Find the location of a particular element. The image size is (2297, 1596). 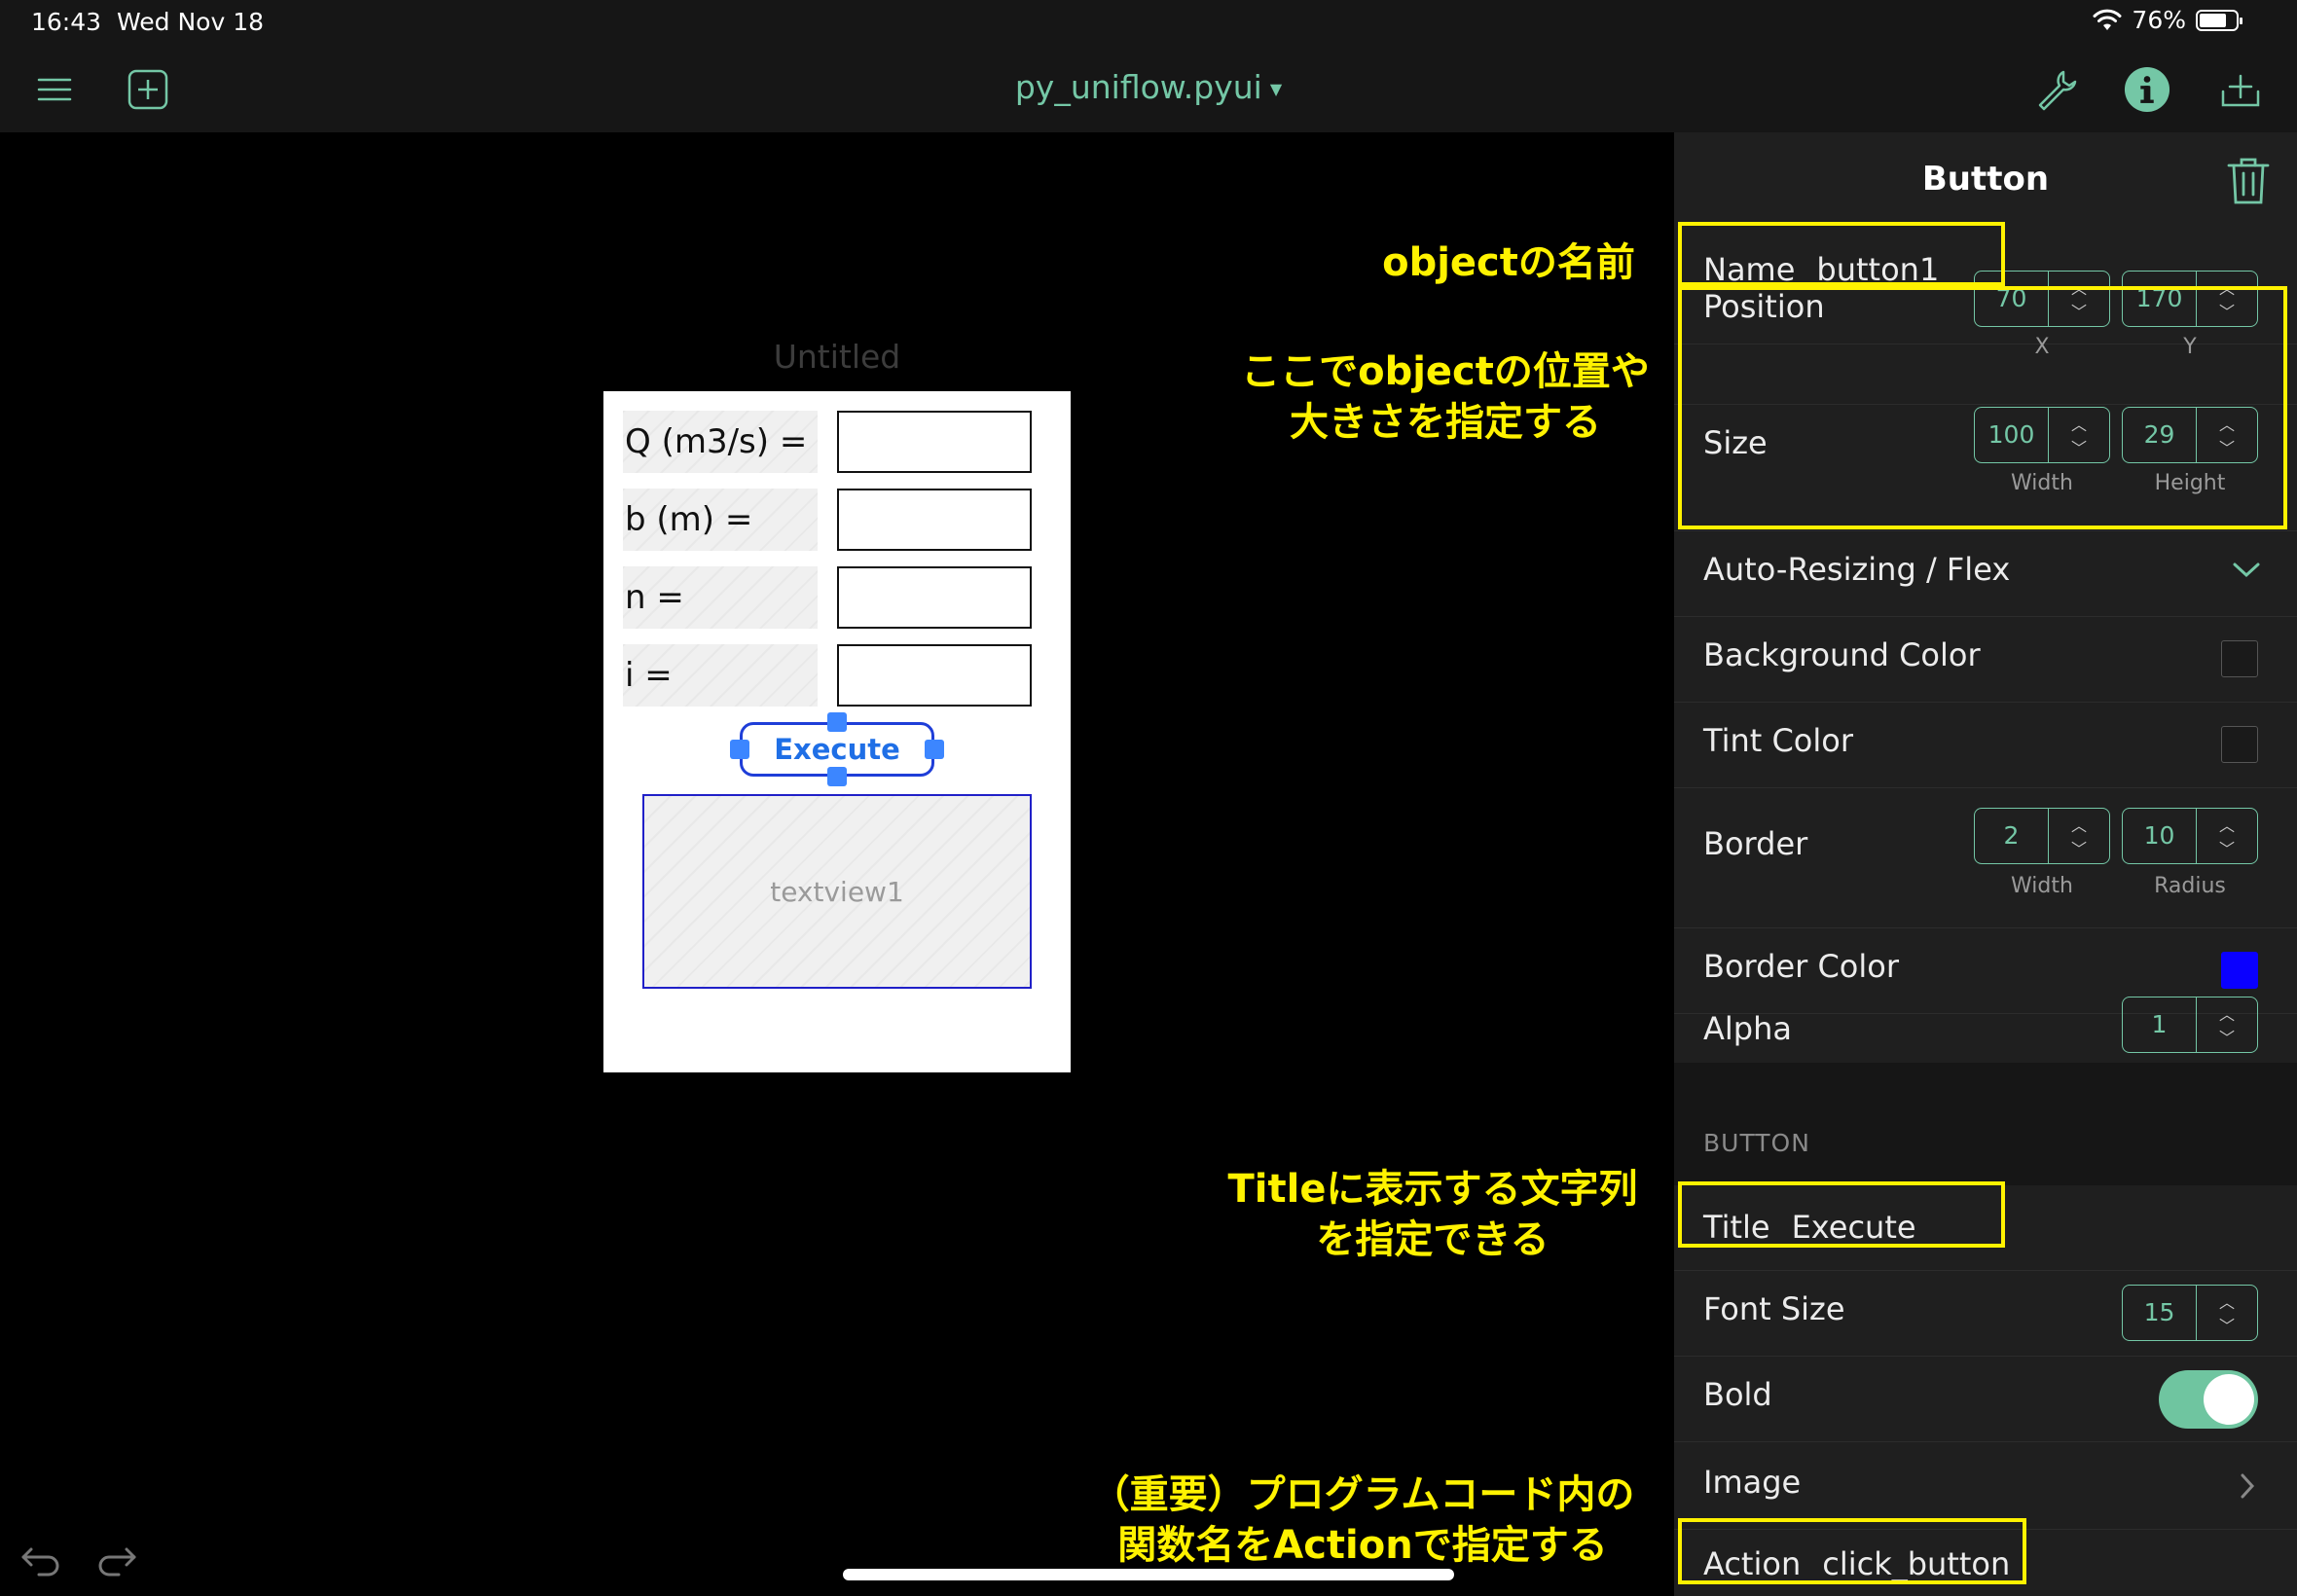

background-color-row: Background Color is located at coordinates (1986, 660).